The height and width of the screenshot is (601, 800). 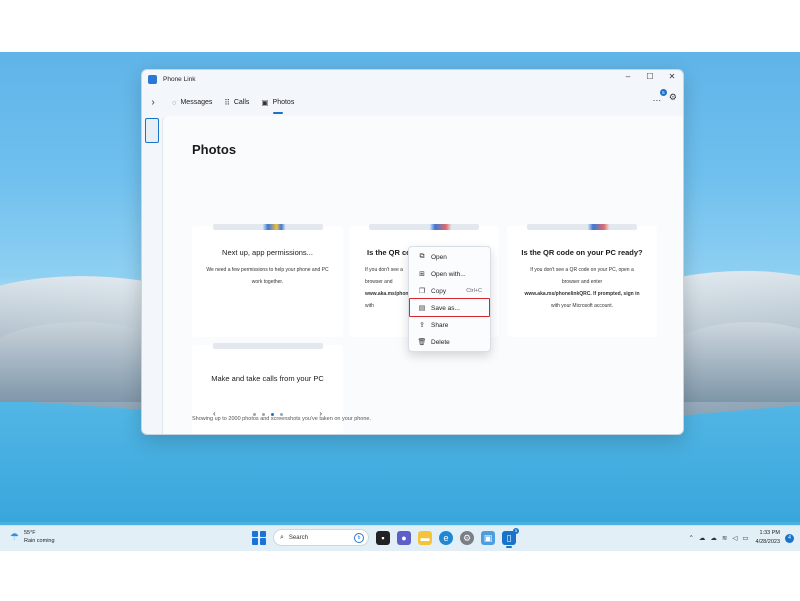 What do you see at coordinates (241, 102) in the screenshot?
I see `tab-label: Calls` at bounding box center [241, 102].